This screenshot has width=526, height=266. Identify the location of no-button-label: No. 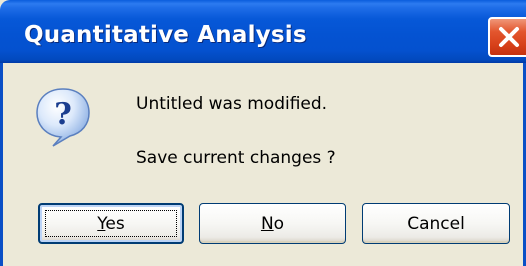
(272, 224).